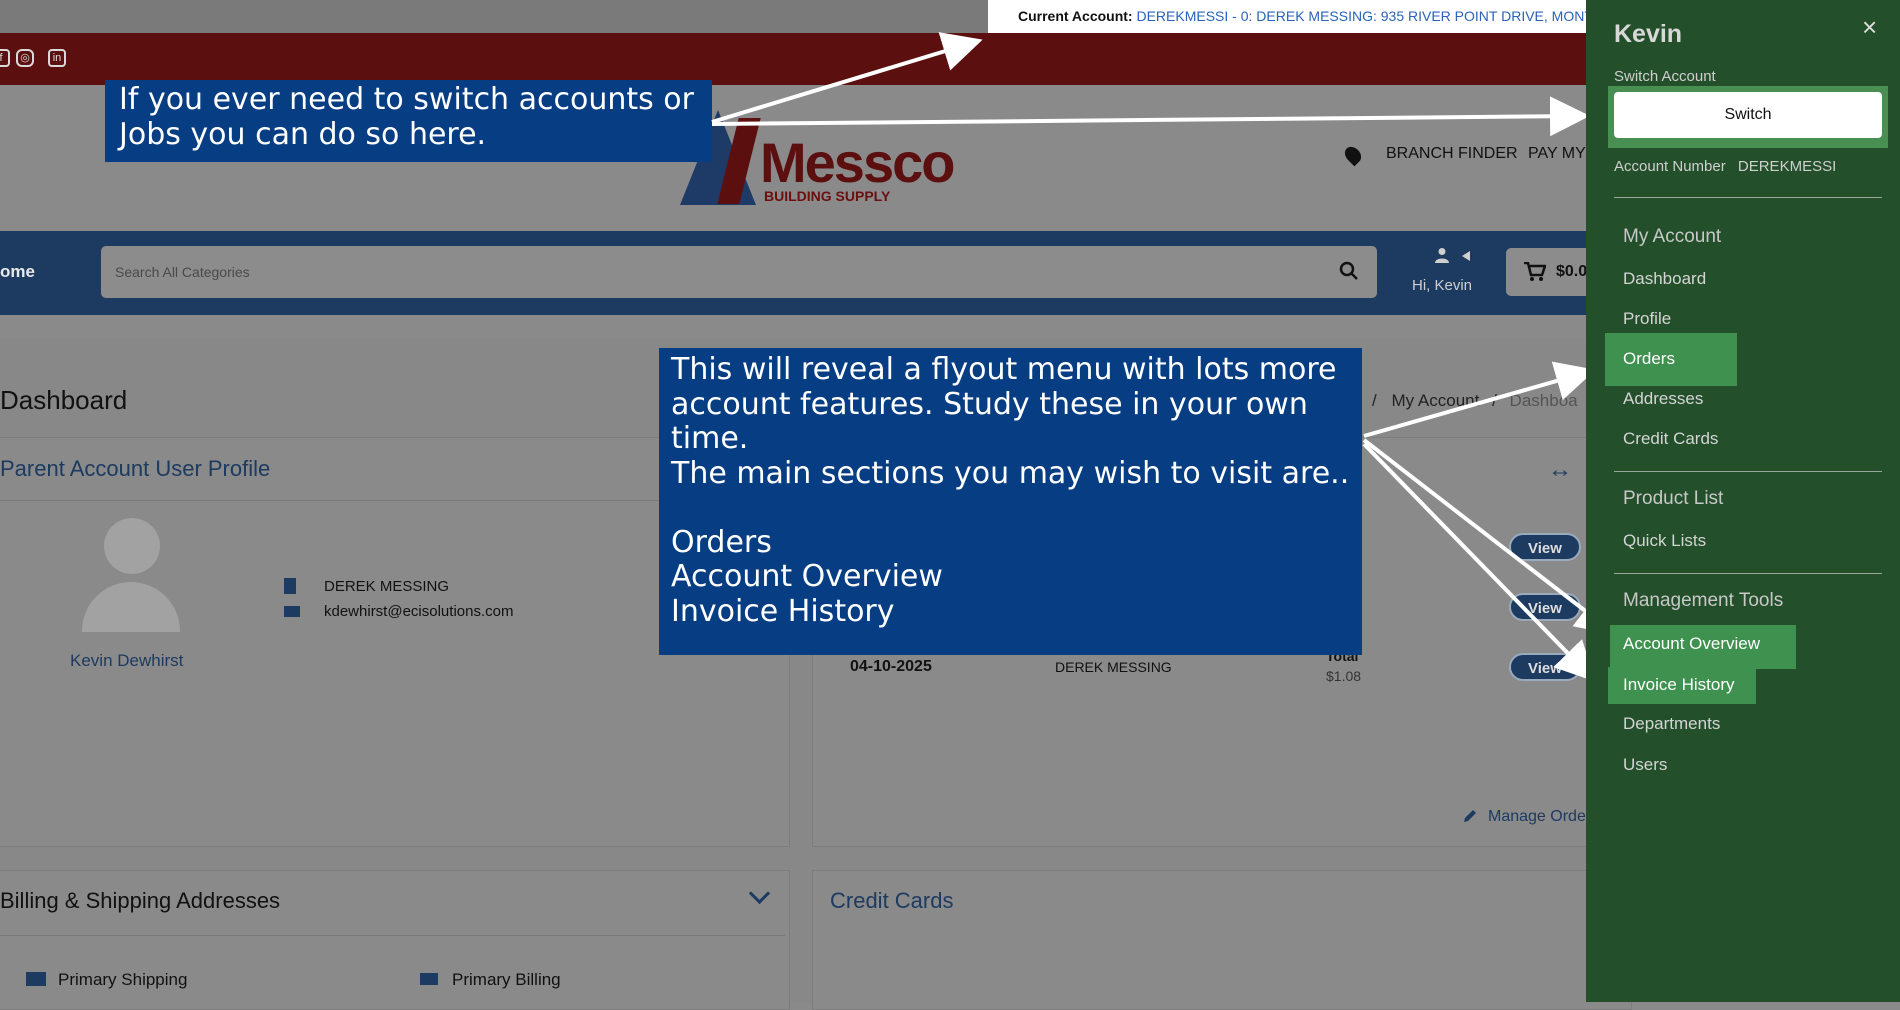 This screenshot has width=1900, height=1010. I want to click on search-box, so click(739, 272).